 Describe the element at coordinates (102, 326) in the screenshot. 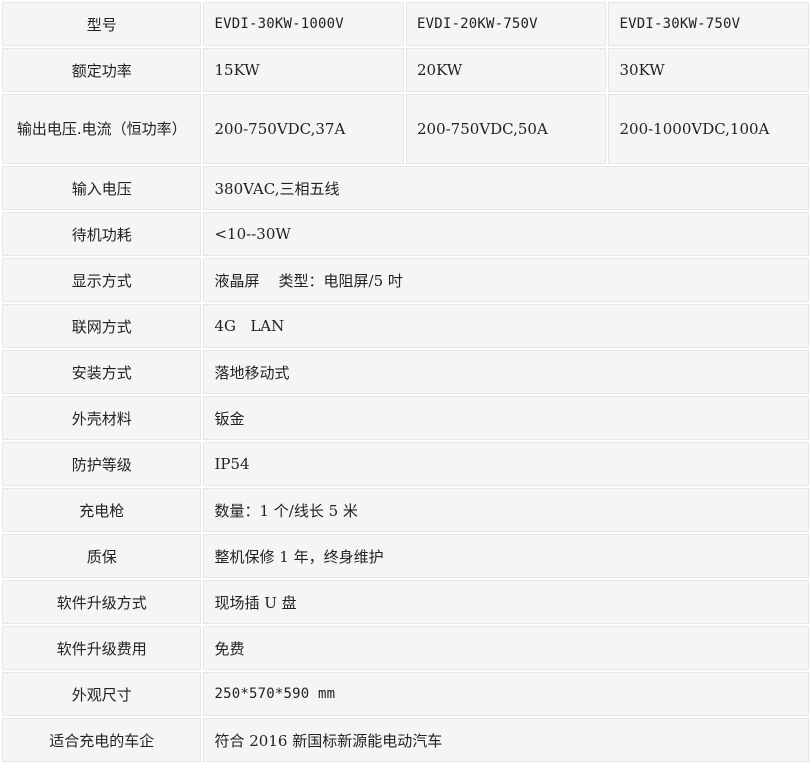

I see `row-label: 联网方式` at that location.